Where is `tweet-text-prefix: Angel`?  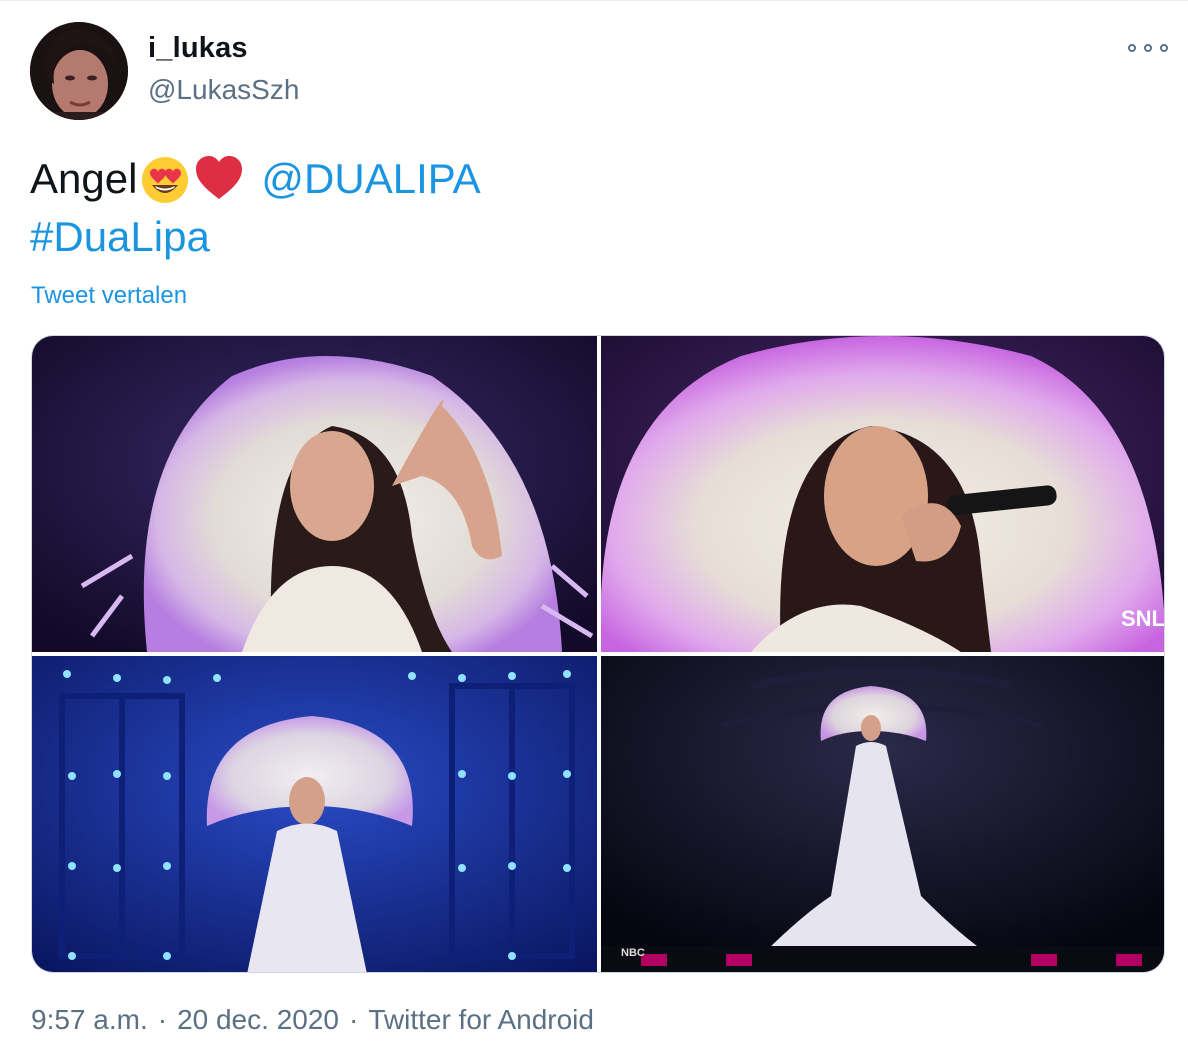 tweet-text-prefix: Angel is located at coordinates (84, 178).